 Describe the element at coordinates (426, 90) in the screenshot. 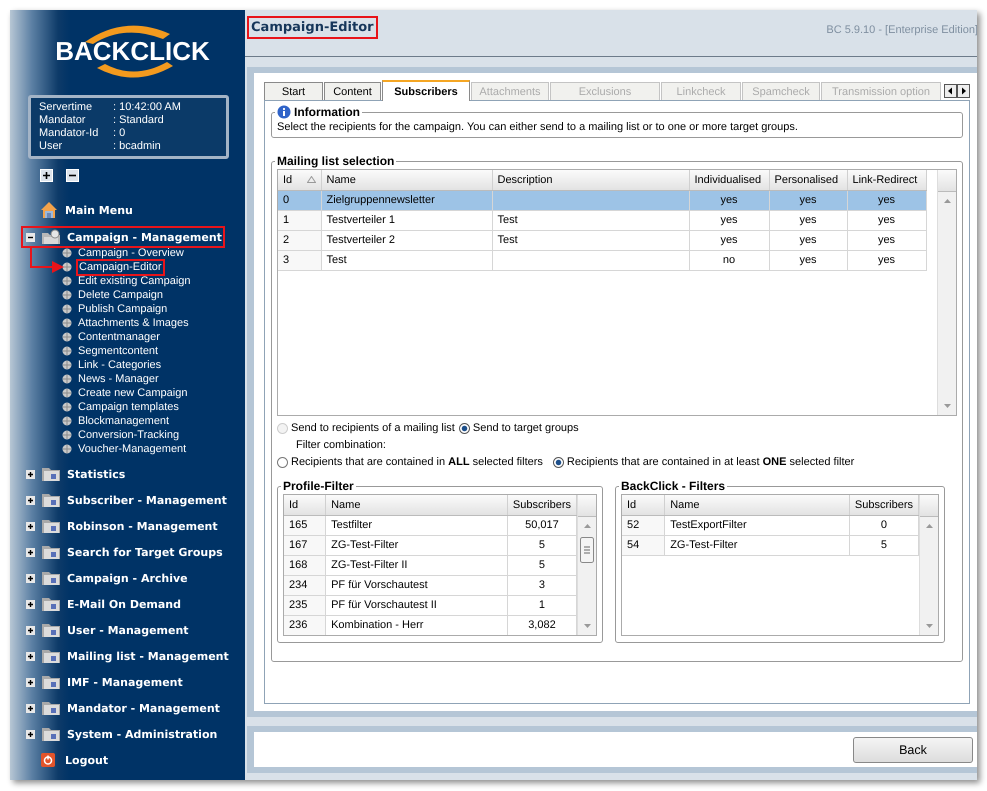

I see `tab: Subscribers` at that location.